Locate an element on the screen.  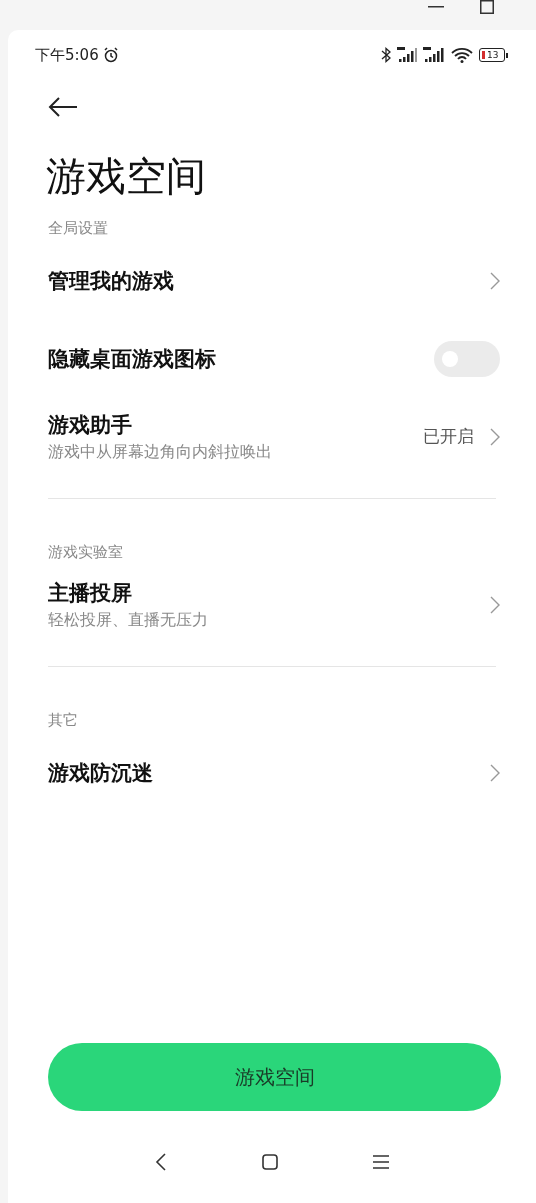
game-space-button: 游戏空间 is located at coordinates (274, 1077).